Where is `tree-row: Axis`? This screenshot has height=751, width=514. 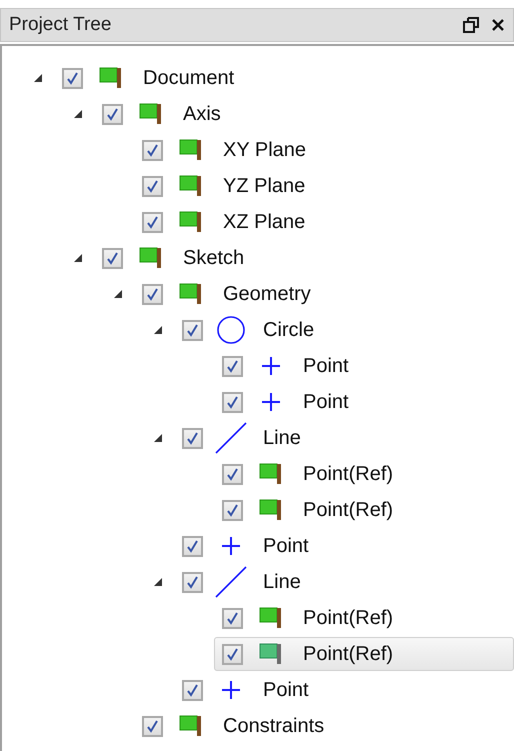 tree-row: Axis is located at coordinates (304, 114).